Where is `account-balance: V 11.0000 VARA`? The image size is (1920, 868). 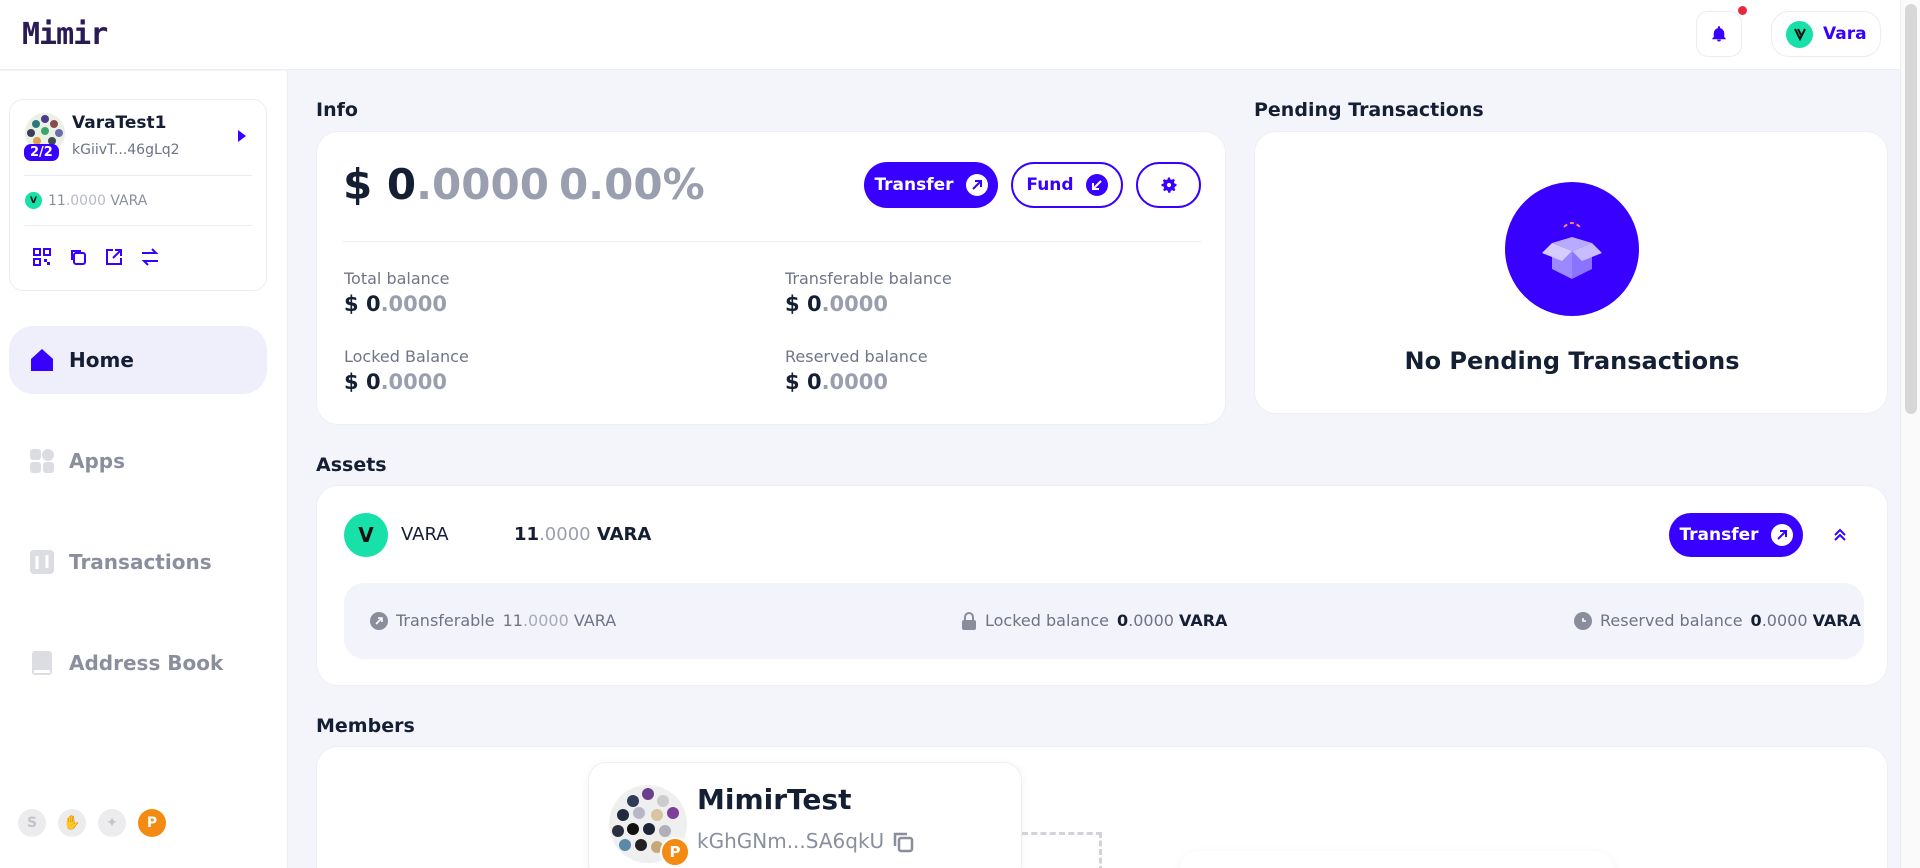 account-balance: V 11.0000 VARA is located at coordinates (86, 200).